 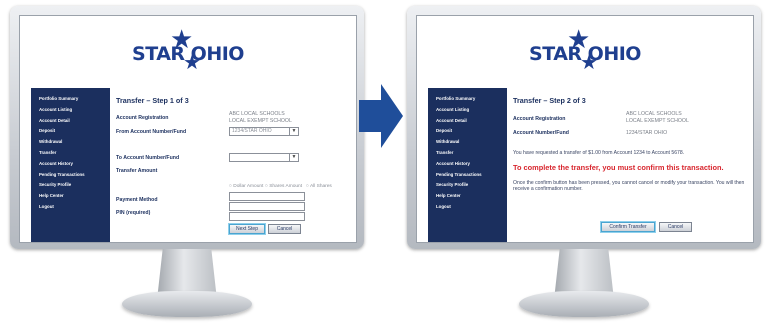 I want to click on radio-dollar-amount: ○ Dollar Amount, so click(x=246, y=186).